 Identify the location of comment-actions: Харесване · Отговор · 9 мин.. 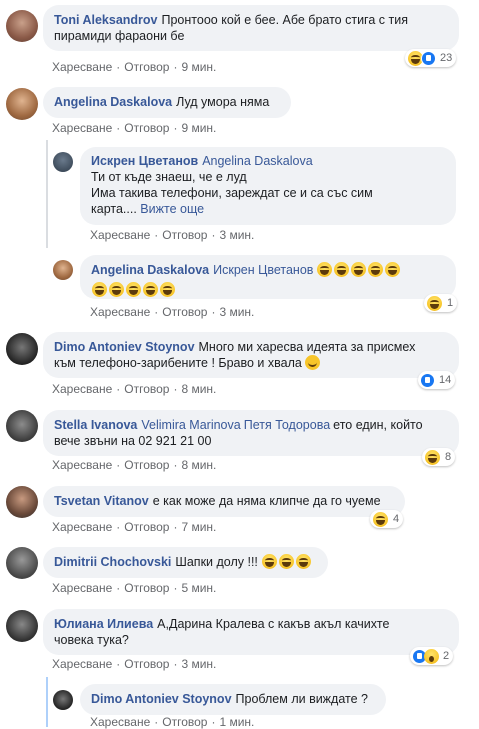
(134, 67).